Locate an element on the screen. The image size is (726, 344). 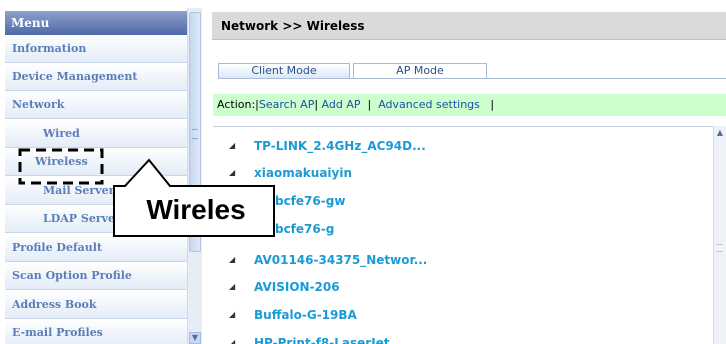
network-row: ◢ -bcfe76-gw is located at coordinates (463, 201).